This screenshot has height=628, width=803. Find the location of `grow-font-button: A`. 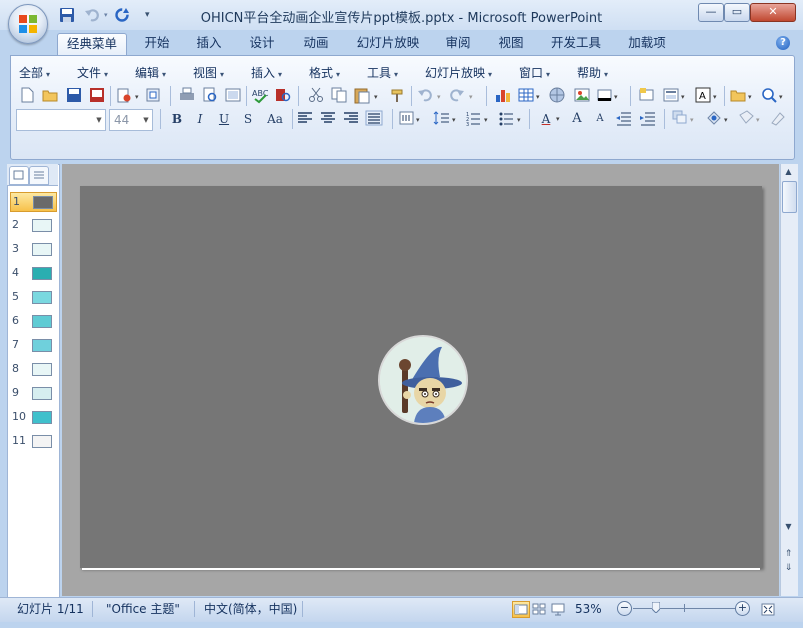

grow-font-button: A is located at coordinates (577, 119).